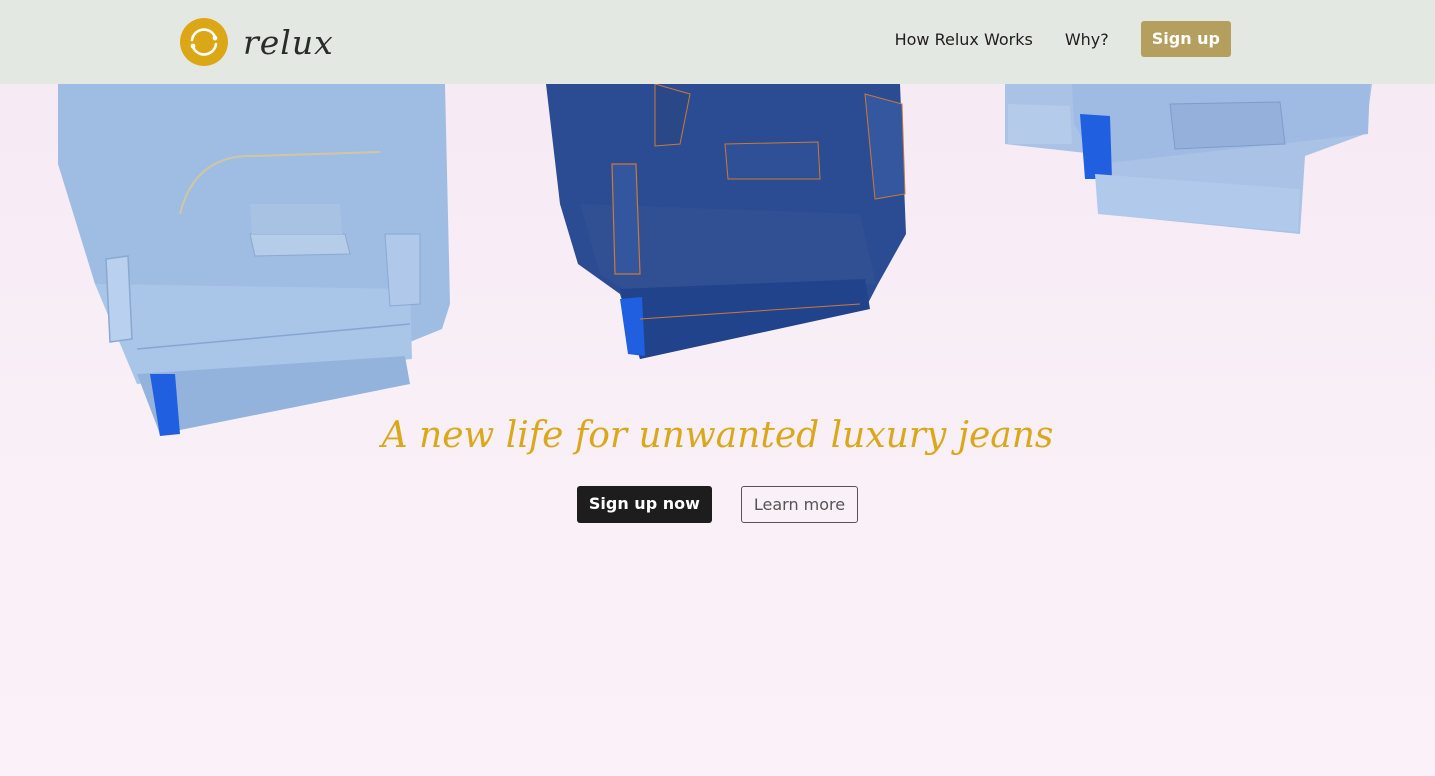 Image resolution: width=1435 pixels, height=776 pixels. I want to click on dark-jeans-middle, so click(726, 221).